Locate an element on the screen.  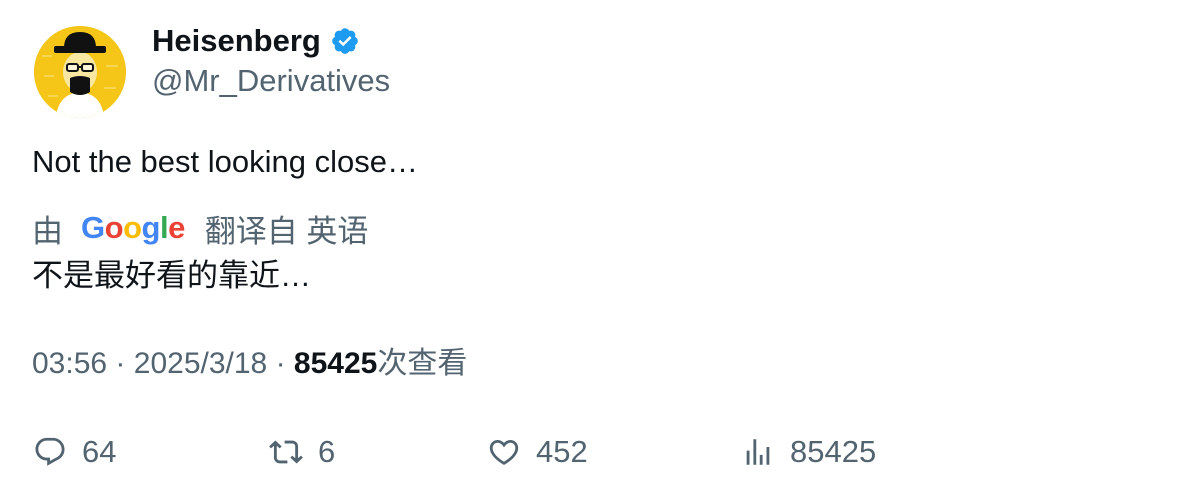
tweet-meta: 03:56 · 2025/3/18 · 85425次查看 is located at coordinates (249, 364).